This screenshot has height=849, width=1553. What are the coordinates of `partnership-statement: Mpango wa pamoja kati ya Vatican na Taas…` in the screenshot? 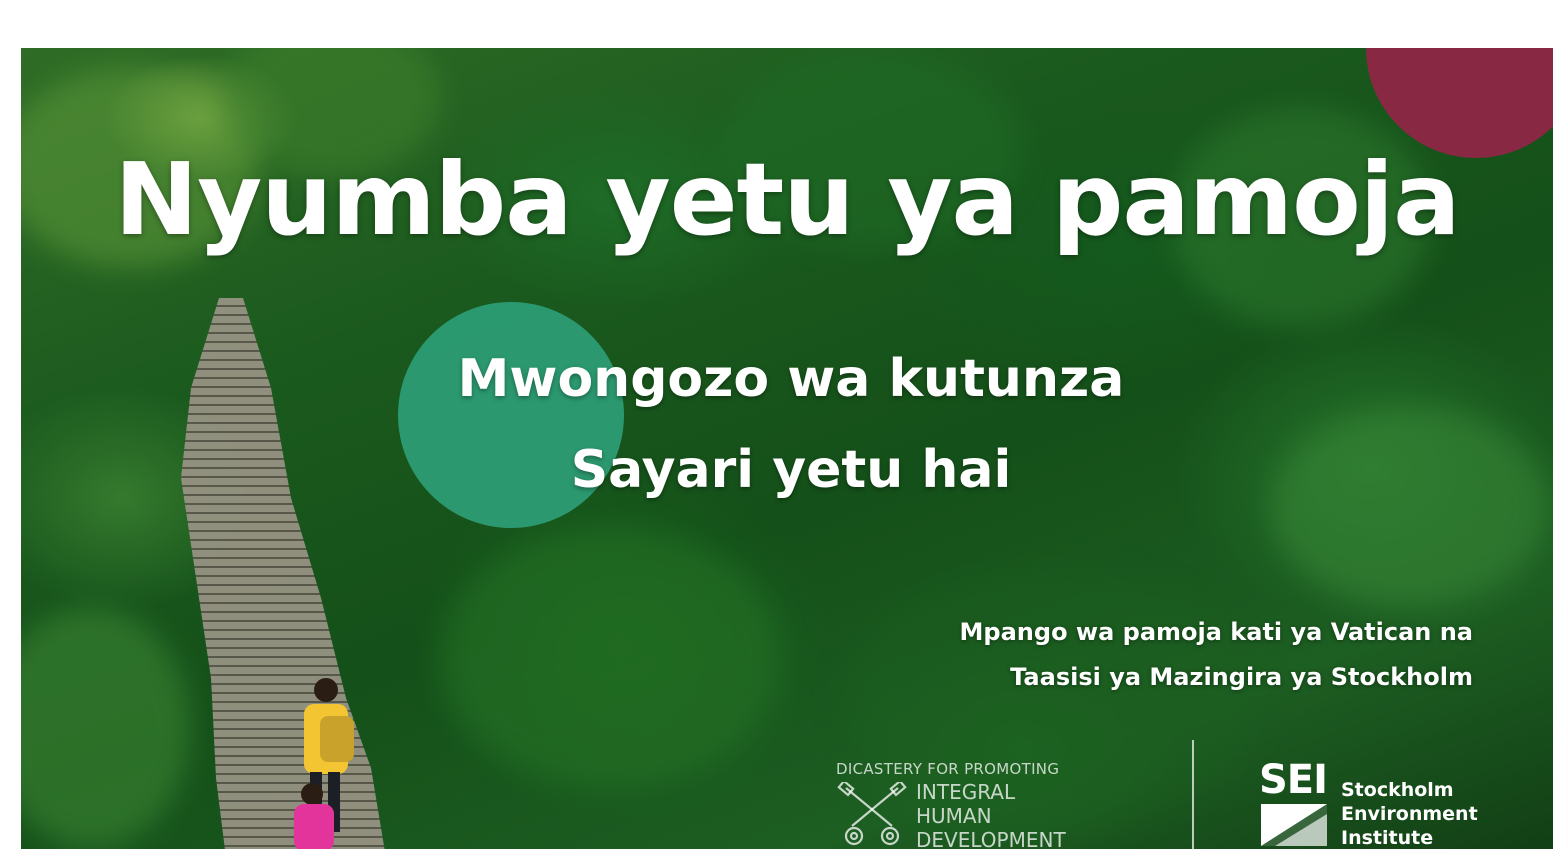 It's located at (1216, 655).